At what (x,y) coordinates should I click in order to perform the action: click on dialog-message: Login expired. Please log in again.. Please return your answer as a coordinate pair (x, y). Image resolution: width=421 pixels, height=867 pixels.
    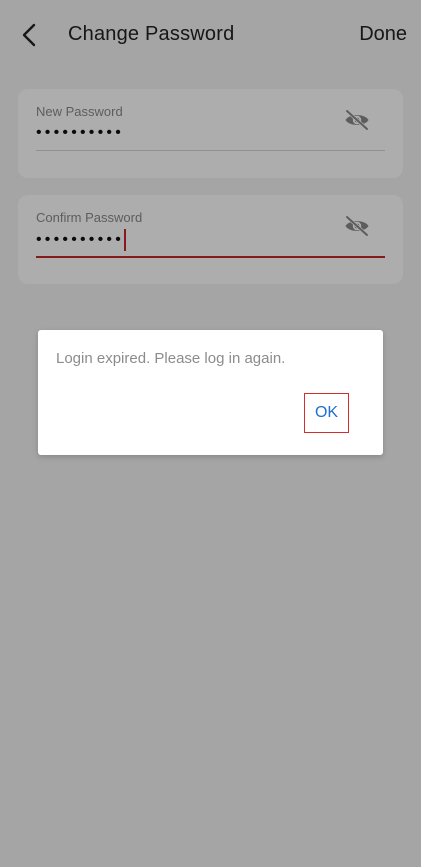
    Looking at the image, I should click on (171, 358).